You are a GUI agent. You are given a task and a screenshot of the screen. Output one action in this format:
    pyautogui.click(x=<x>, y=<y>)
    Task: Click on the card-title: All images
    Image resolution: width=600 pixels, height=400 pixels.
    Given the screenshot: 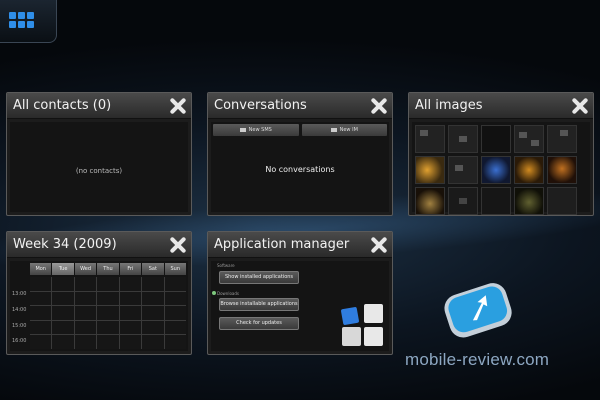 What is the action you would take?
    pyautogui.click(x=449, y=105)
    